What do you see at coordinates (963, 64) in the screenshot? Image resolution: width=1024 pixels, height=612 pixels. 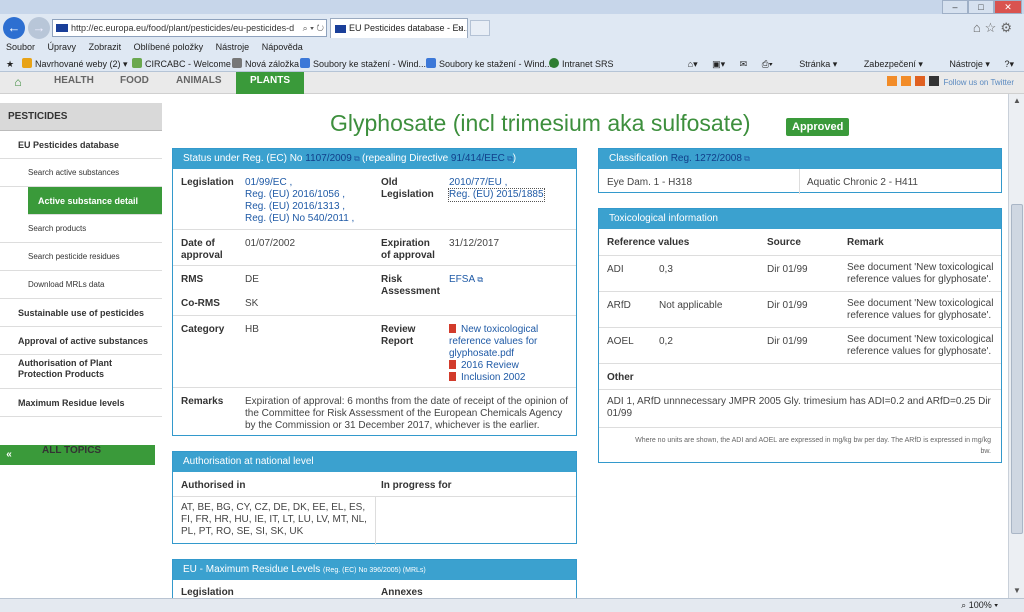 I see `cmd-tools: Nástroje ▾` at bounding box center [963, 64].